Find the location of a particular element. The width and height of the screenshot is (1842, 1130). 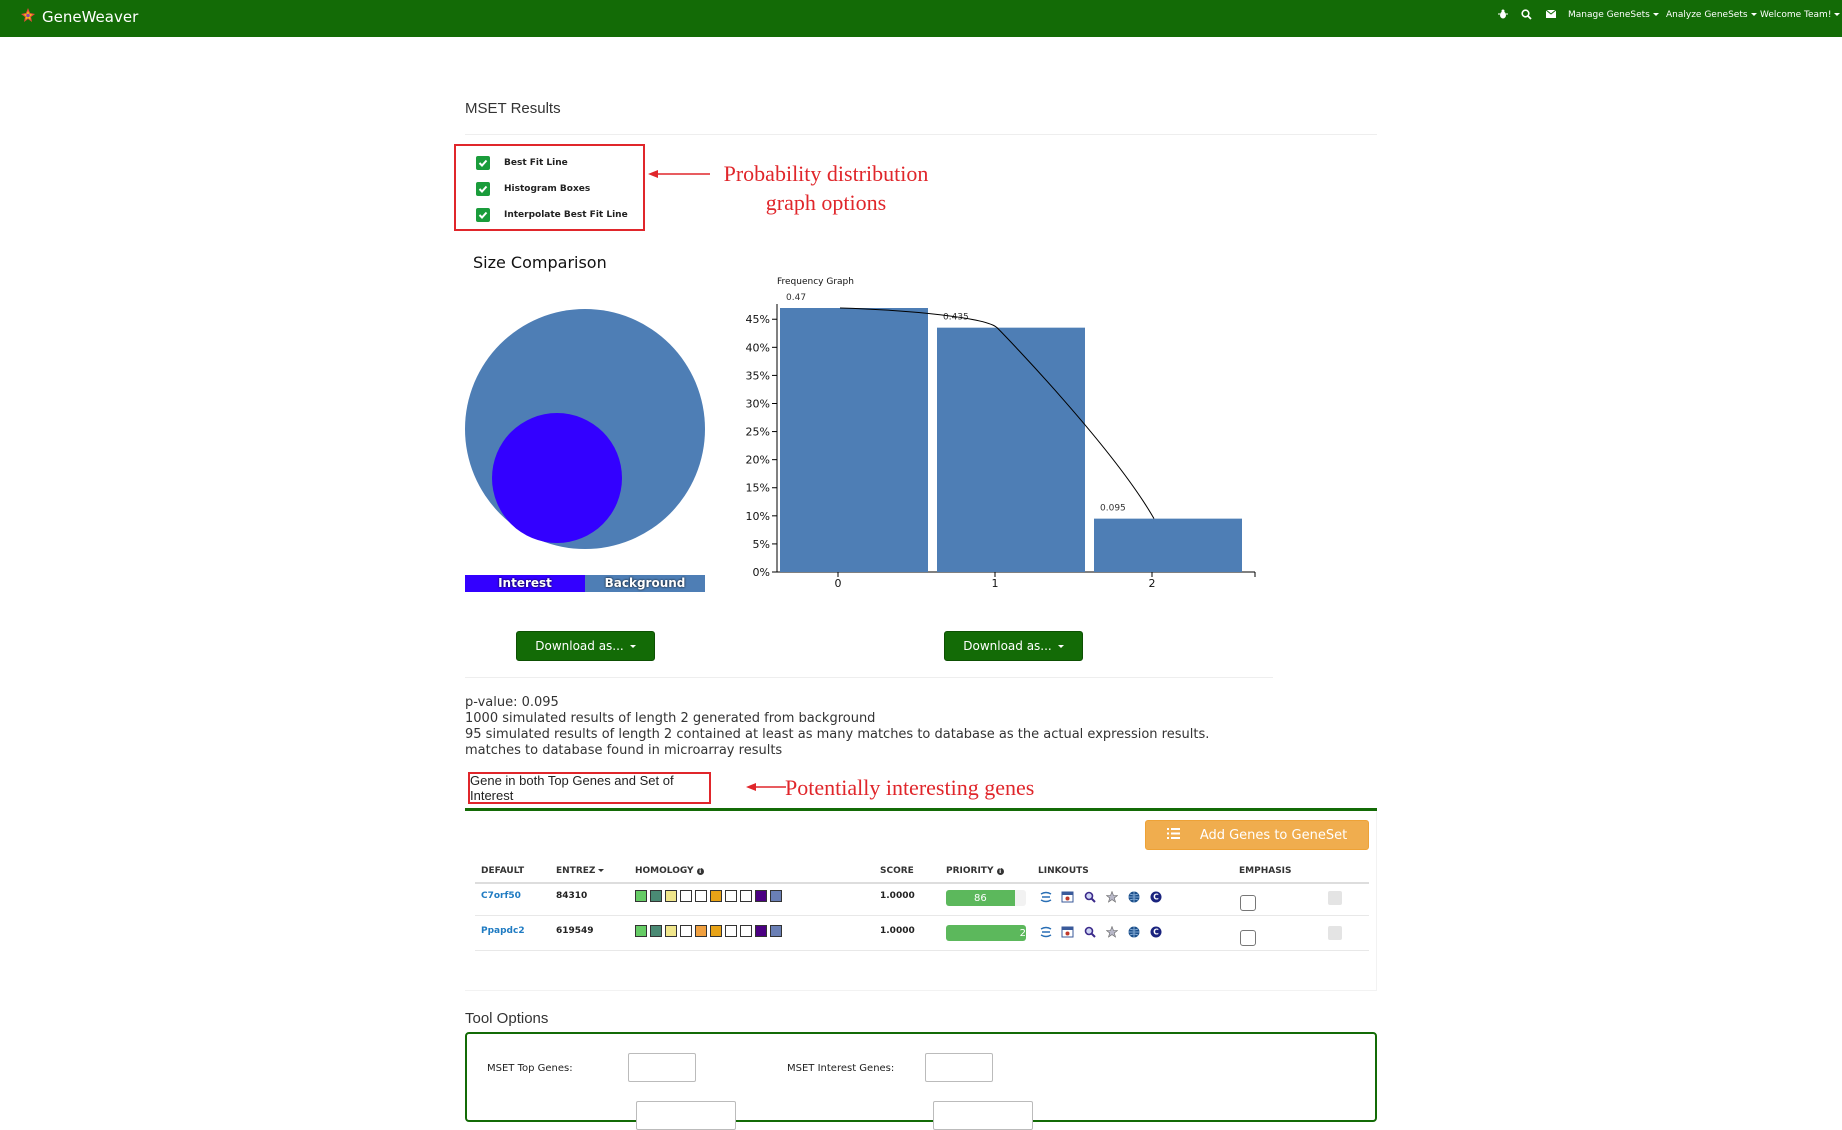

divider is located at coordinates (869, 677).